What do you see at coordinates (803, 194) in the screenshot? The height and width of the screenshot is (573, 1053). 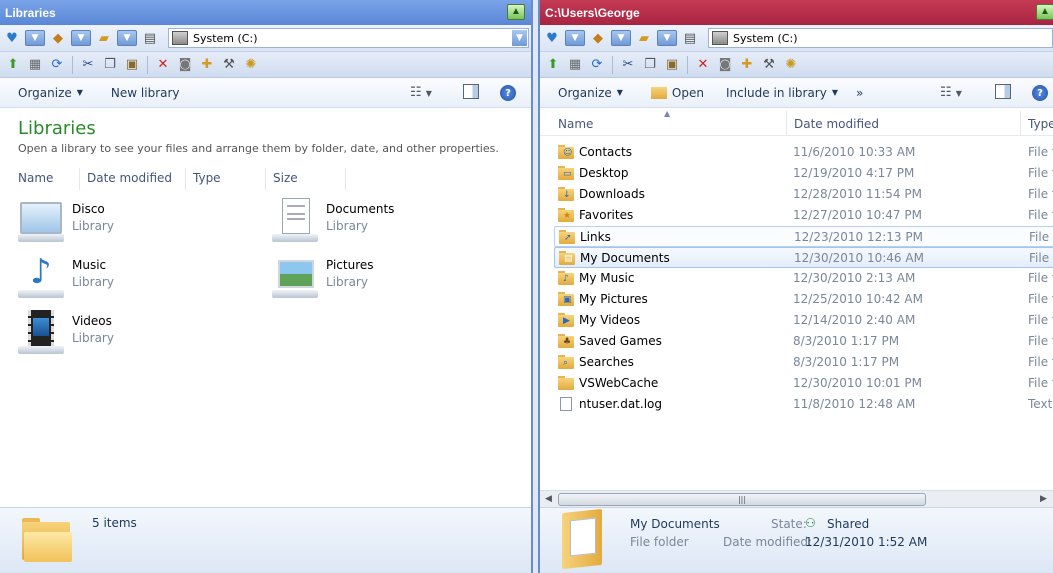 I see `list-item: ↓ Downloads 12/28/2010 11:54 PM File fo` at bounding box center [803, 194].